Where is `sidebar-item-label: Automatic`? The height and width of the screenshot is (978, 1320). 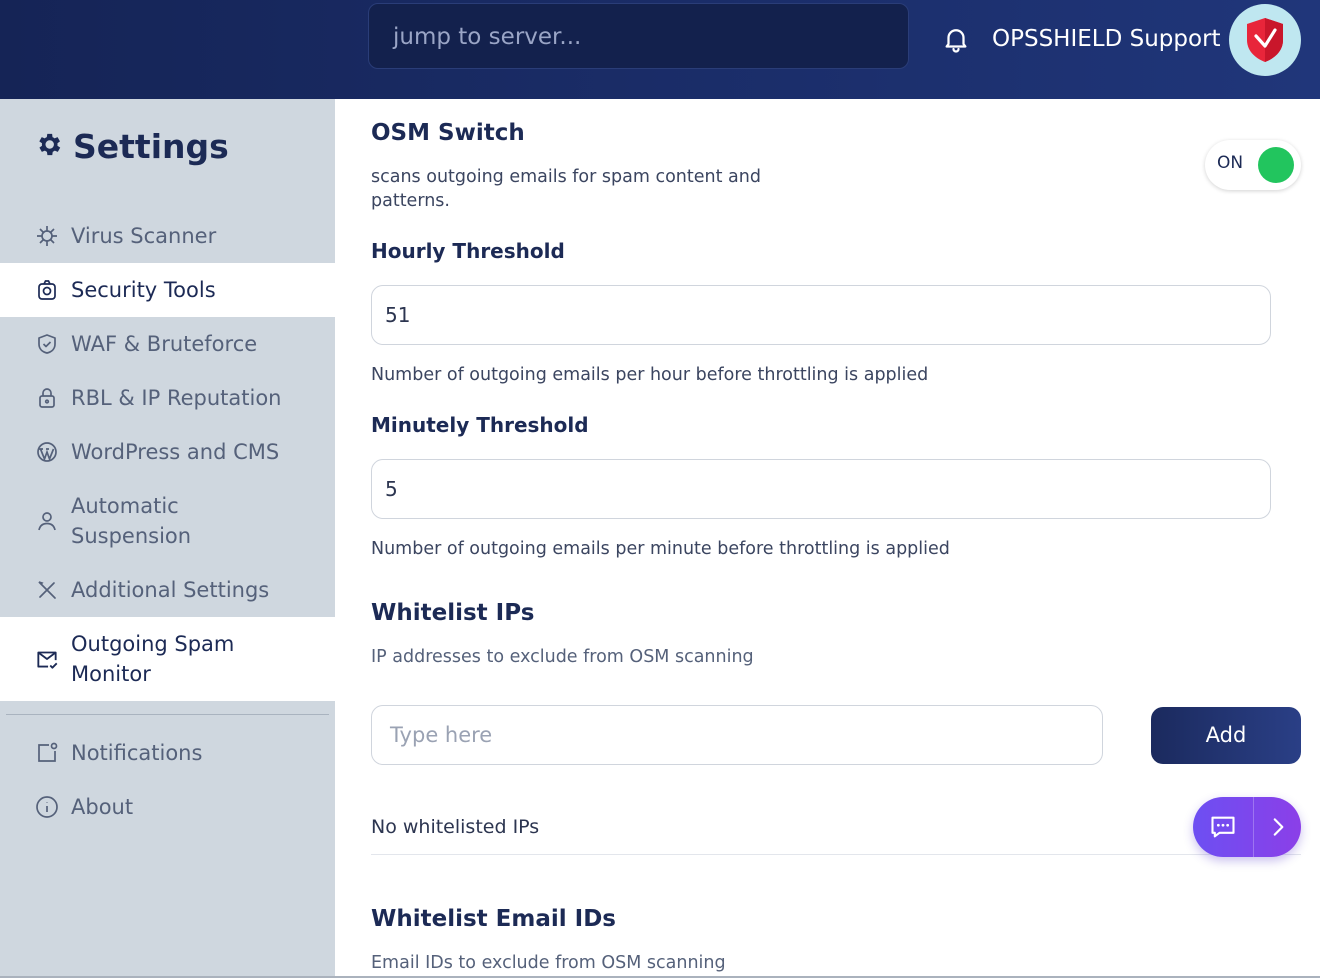 sidebar-item-label: Automatic is located at coordinates (125, 506).